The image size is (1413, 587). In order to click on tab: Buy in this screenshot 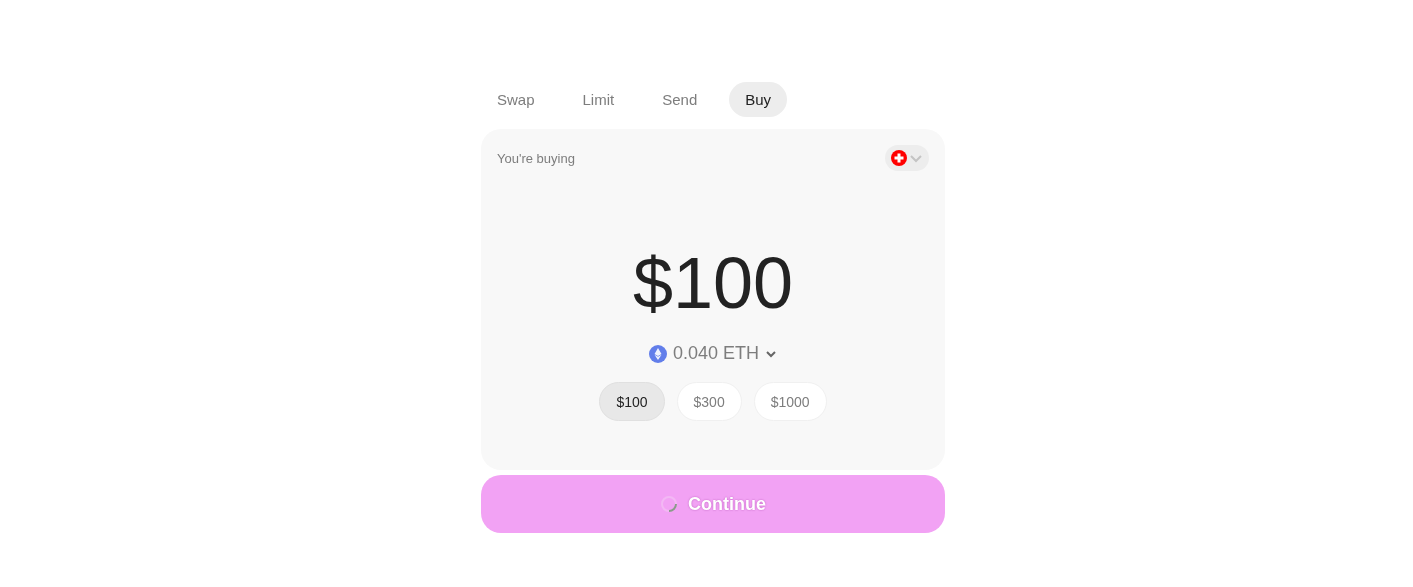, I will do `click(758, 99)`.